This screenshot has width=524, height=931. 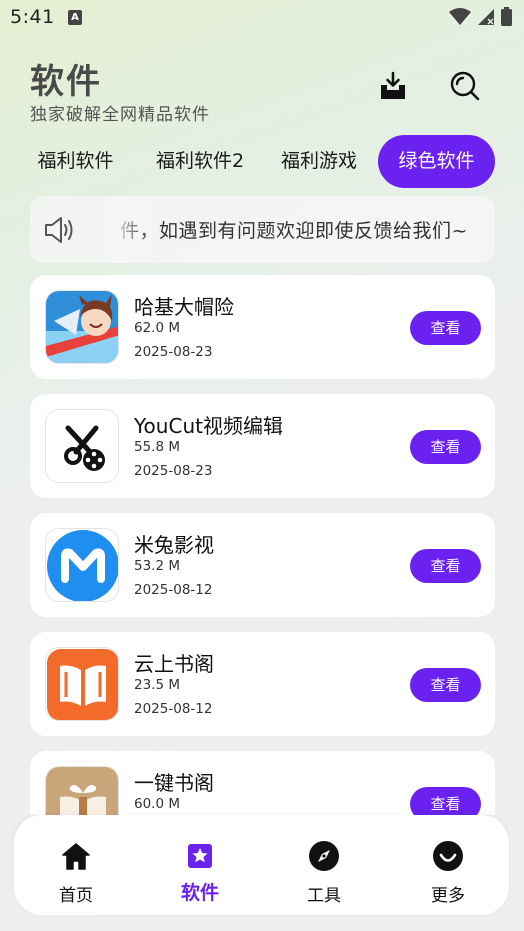 What do you see at coordinates (486, 16) in the screenshot?
I see `cell-signal-icon` at bounding box center [486, 16].